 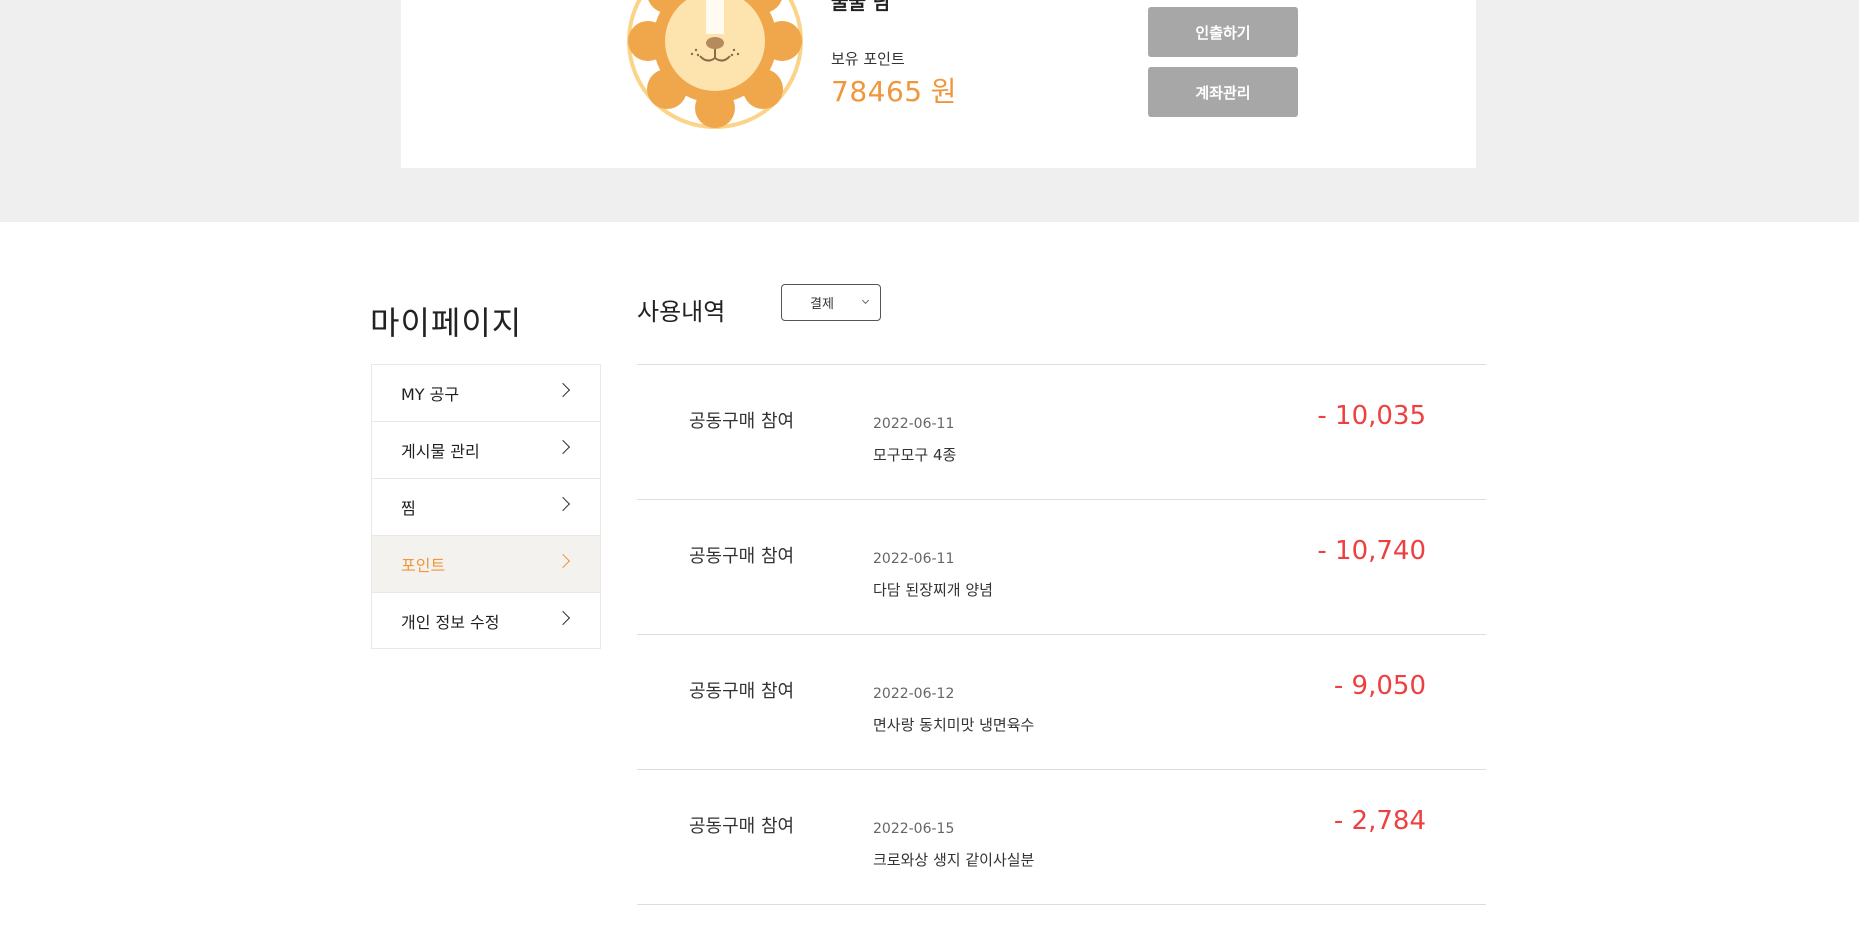 What do you see at coordinates (681, 312) in the screenshot?
I see `history-title: 사용내역` at bounding box center [681, 312].